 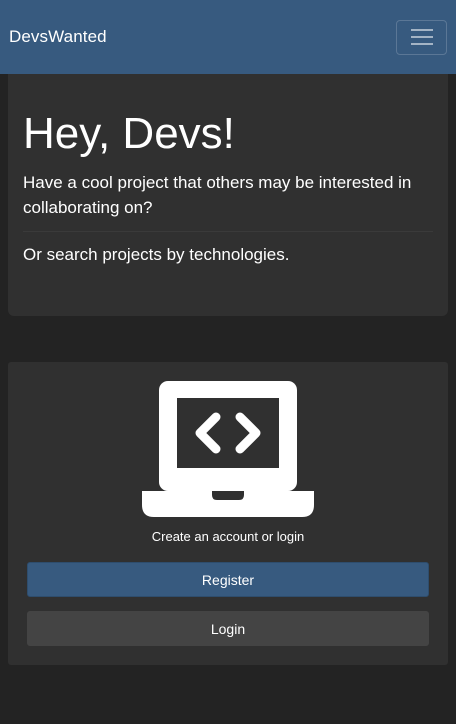 What do you see at coordinates (228, 579) in the screenshot?
I see `register-button: Register` at bounding box center [228, 579].